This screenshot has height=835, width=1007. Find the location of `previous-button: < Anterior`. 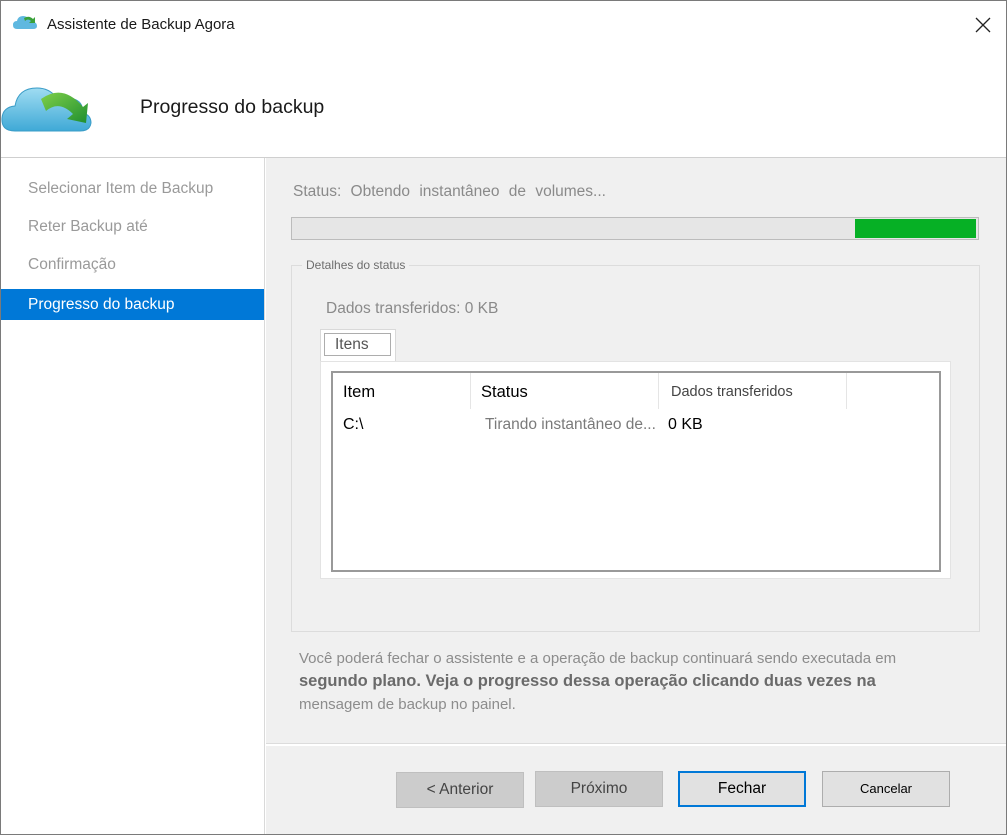

previous-button: < Anterior is located at coordinates (460, 790).